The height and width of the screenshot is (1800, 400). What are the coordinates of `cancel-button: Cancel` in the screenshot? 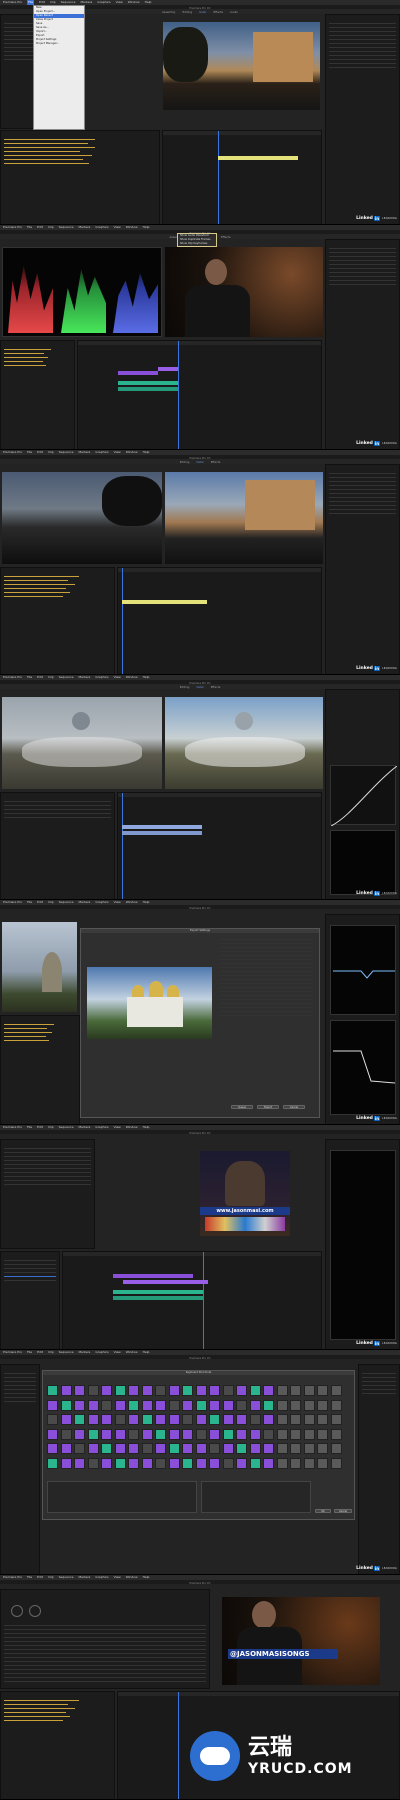 It's located at (343, 1511).